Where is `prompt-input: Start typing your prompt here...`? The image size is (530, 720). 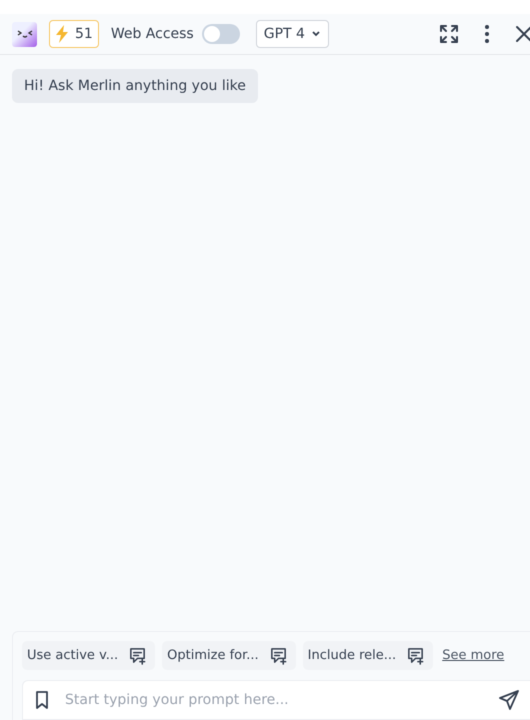
prompt-input: Start typing your prompt here... is located at coordinates (273, 700).